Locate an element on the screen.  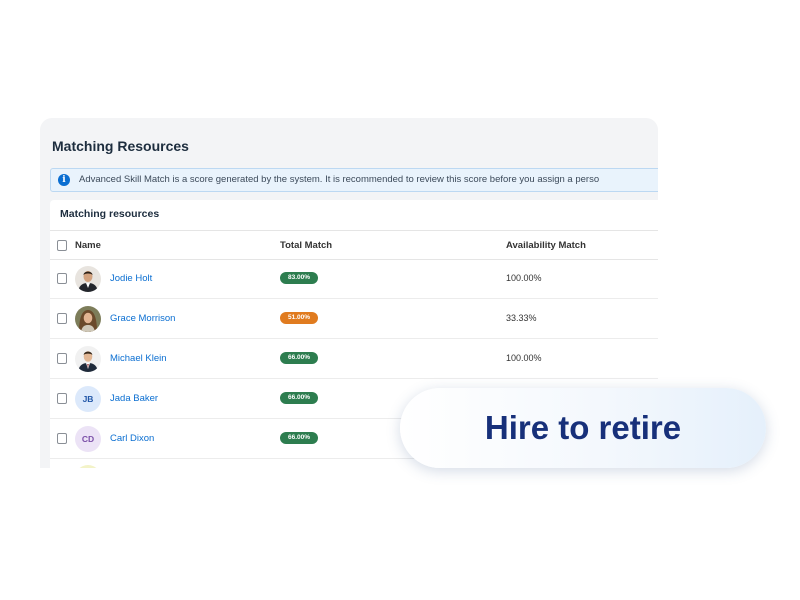
column-header-name: Name is located at coordinates (88, 245).